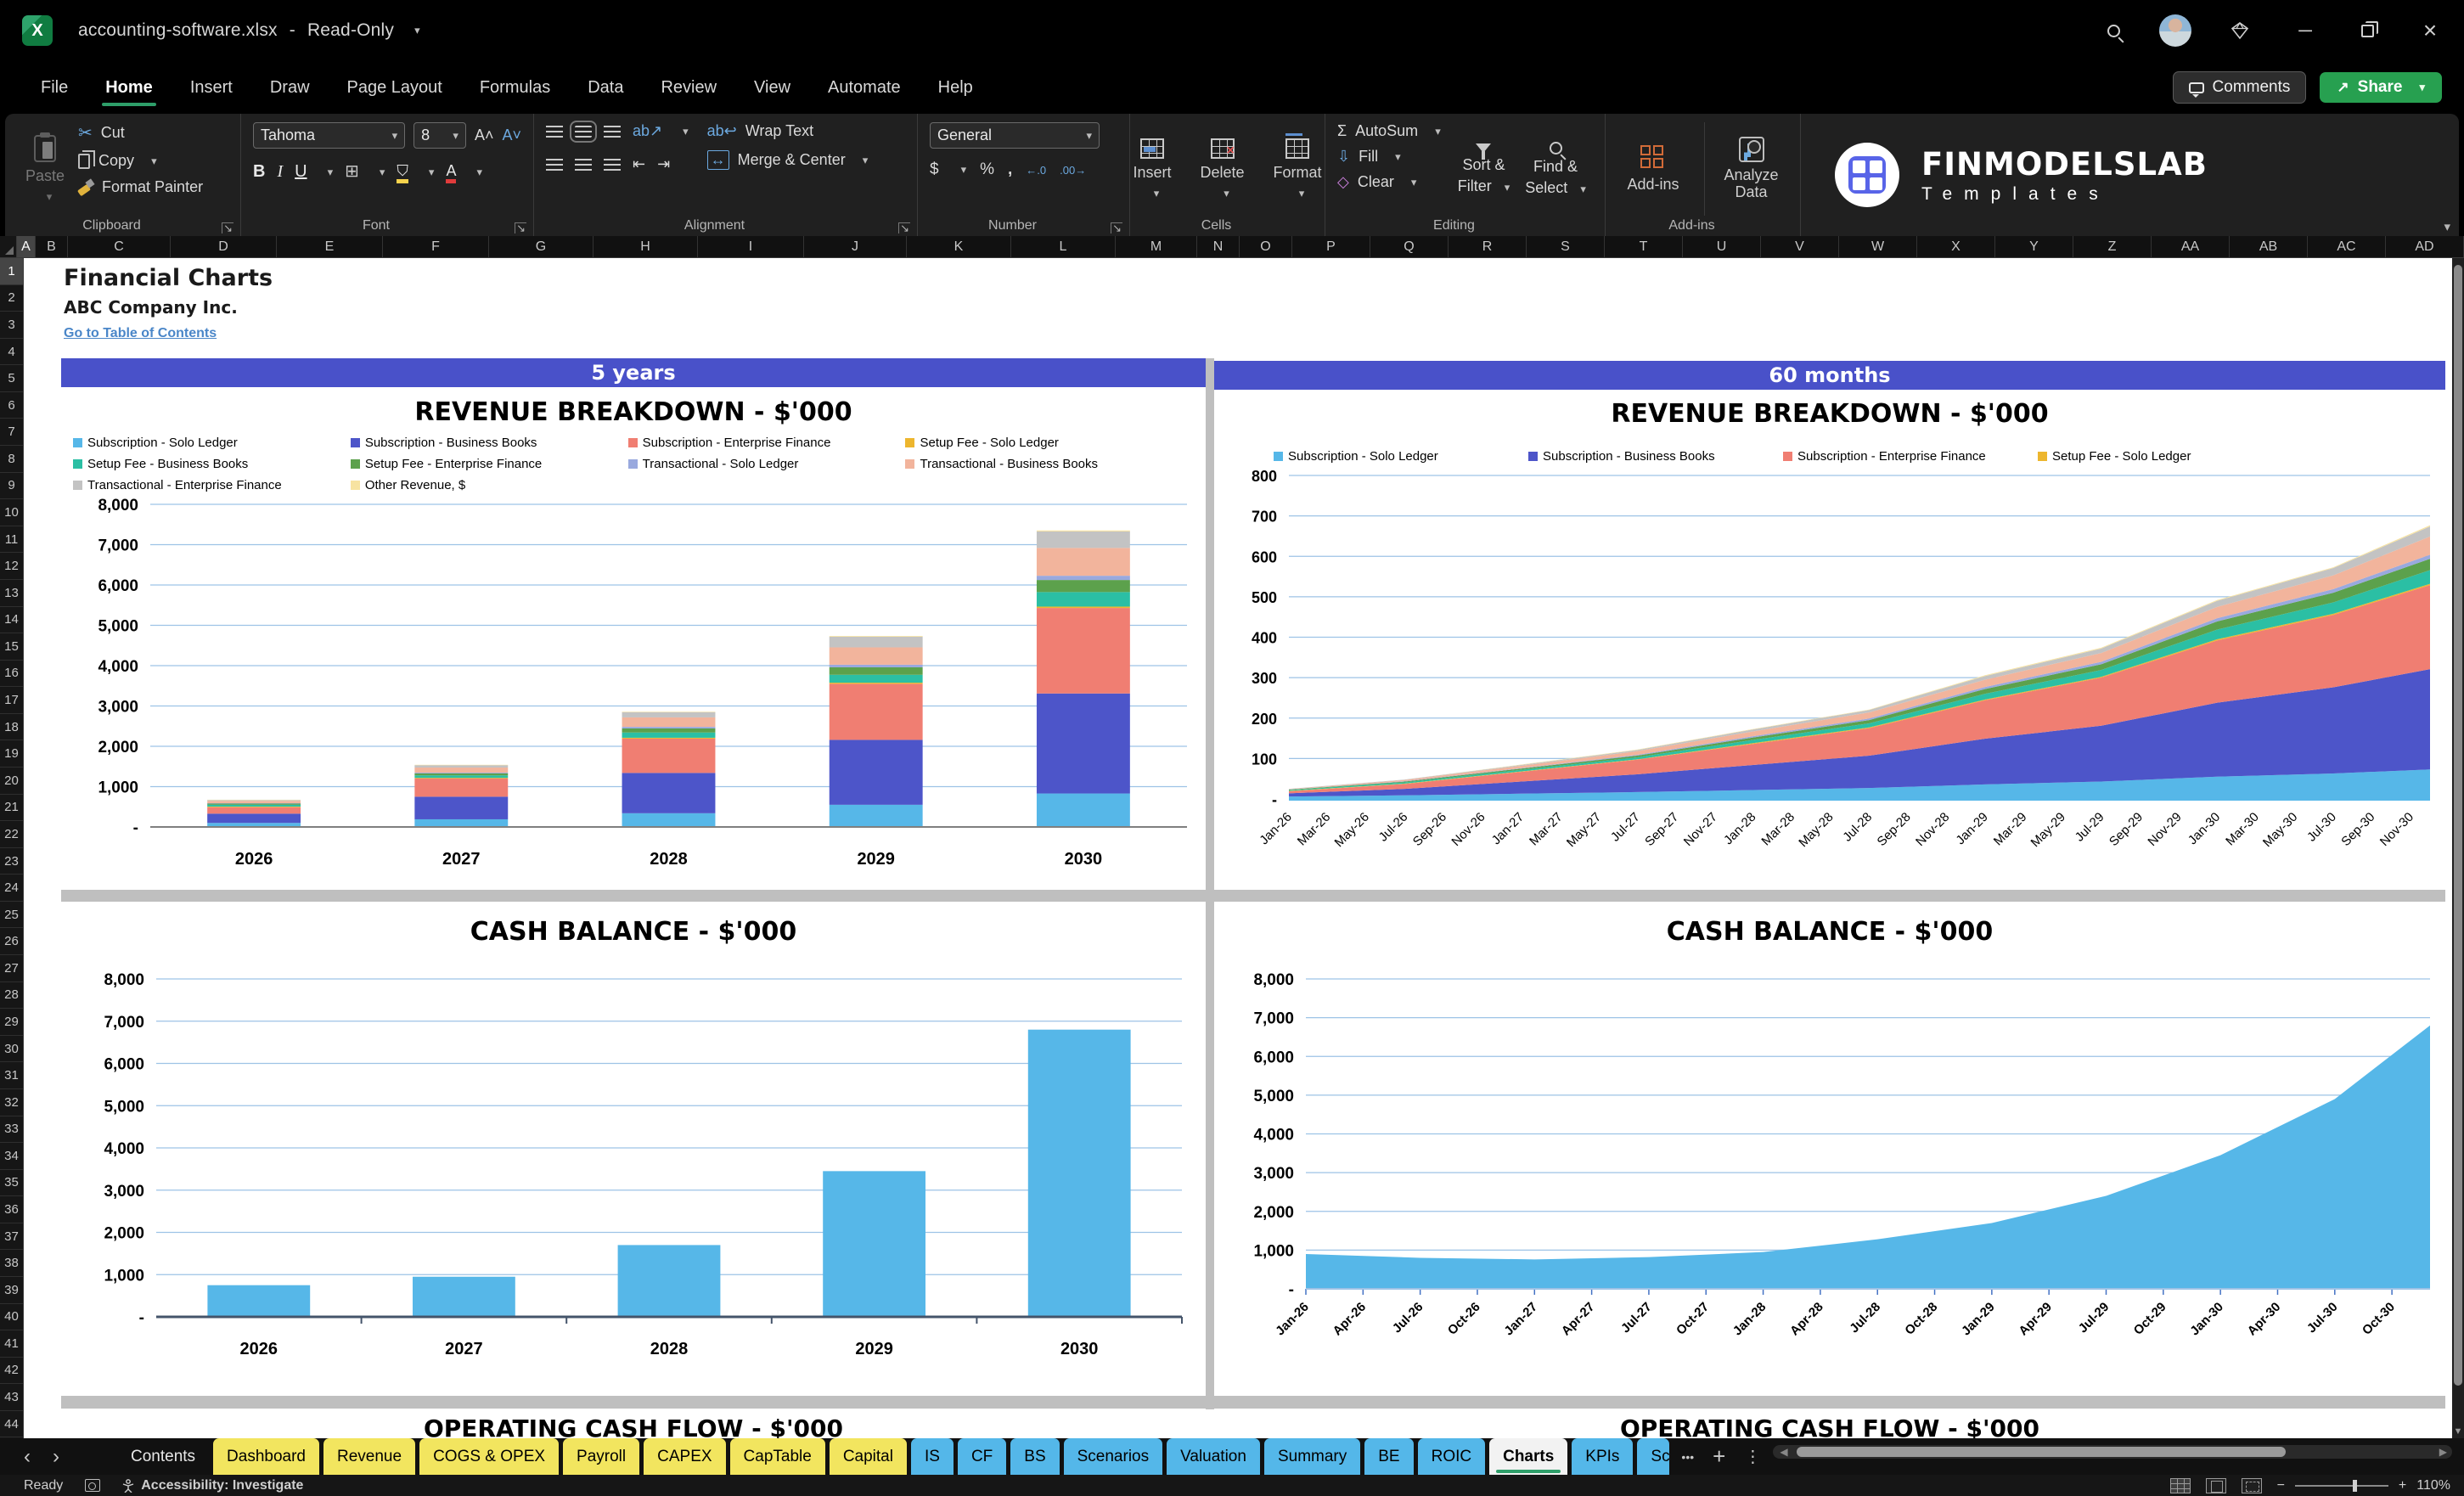  I want to click on scroll-down-arrow: ▼, so click(2458, 1431).